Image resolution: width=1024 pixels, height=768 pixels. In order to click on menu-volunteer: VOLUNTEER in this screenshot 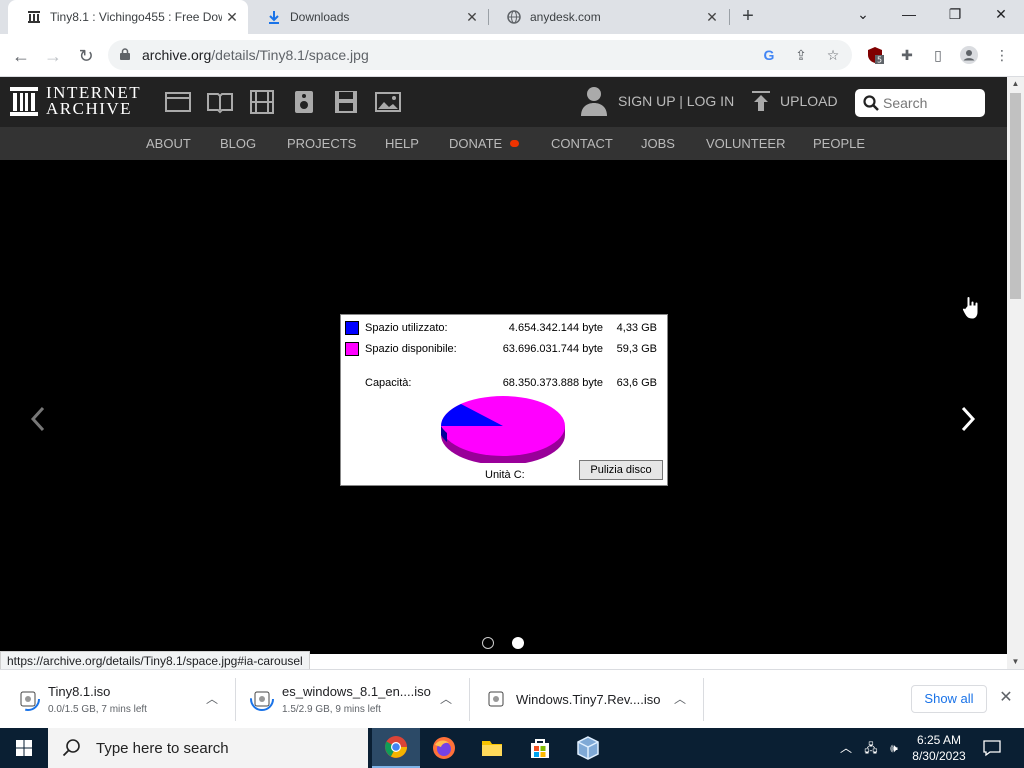, I will do `click(745, 143)`.